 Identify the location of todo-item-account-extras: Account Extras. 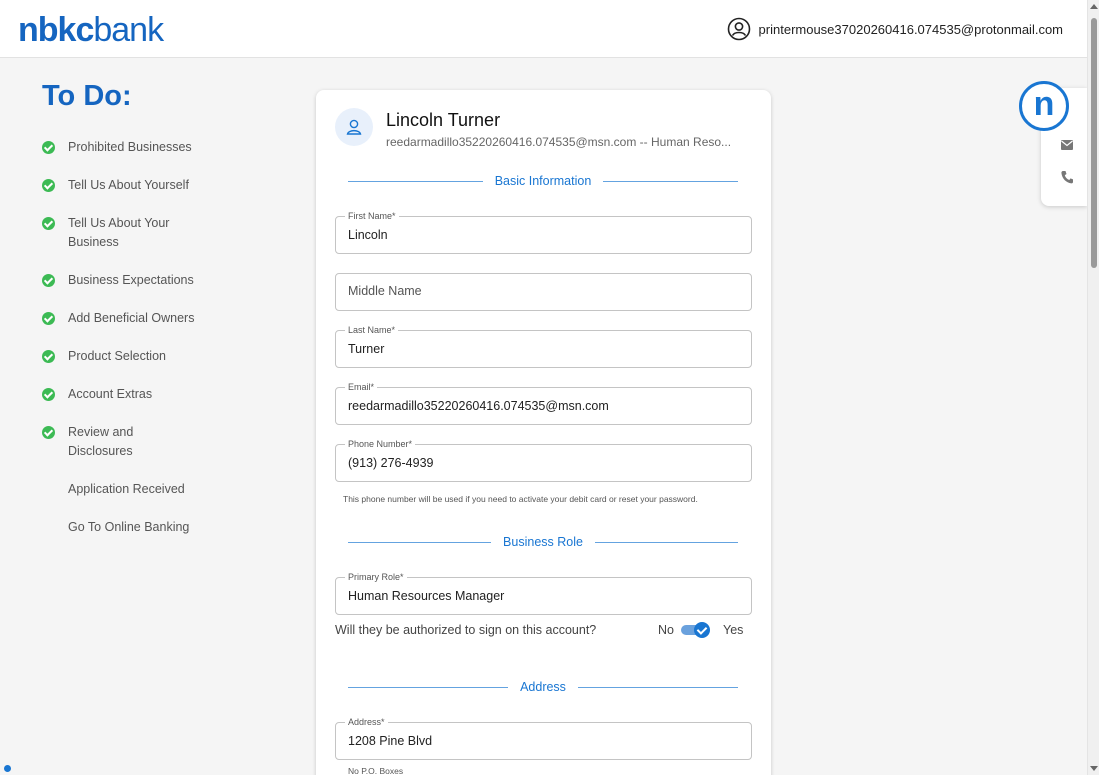
(157, 394).